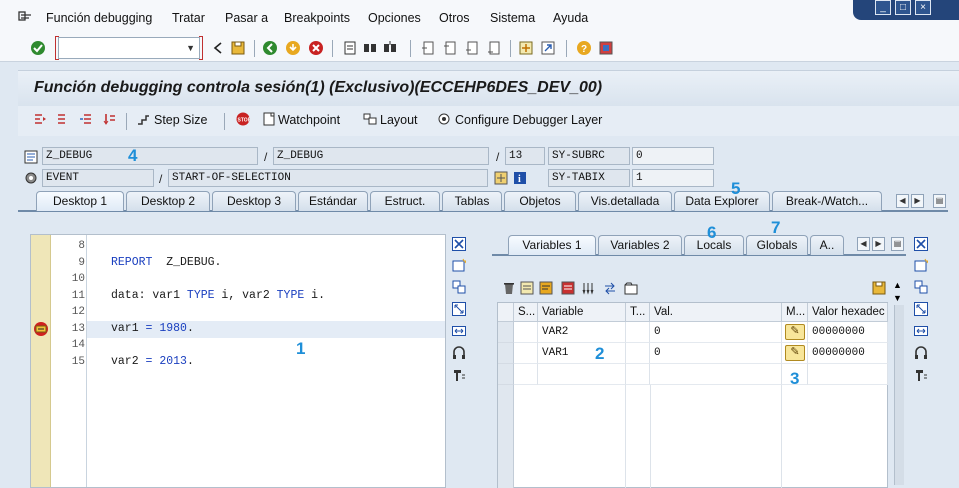 The height and width of the screenshot is (488, 959). What do you see at coordinates (405, 201) in the screenshot?
I see `tab-estruct: Estruct.` at bounding box center [405, 201].